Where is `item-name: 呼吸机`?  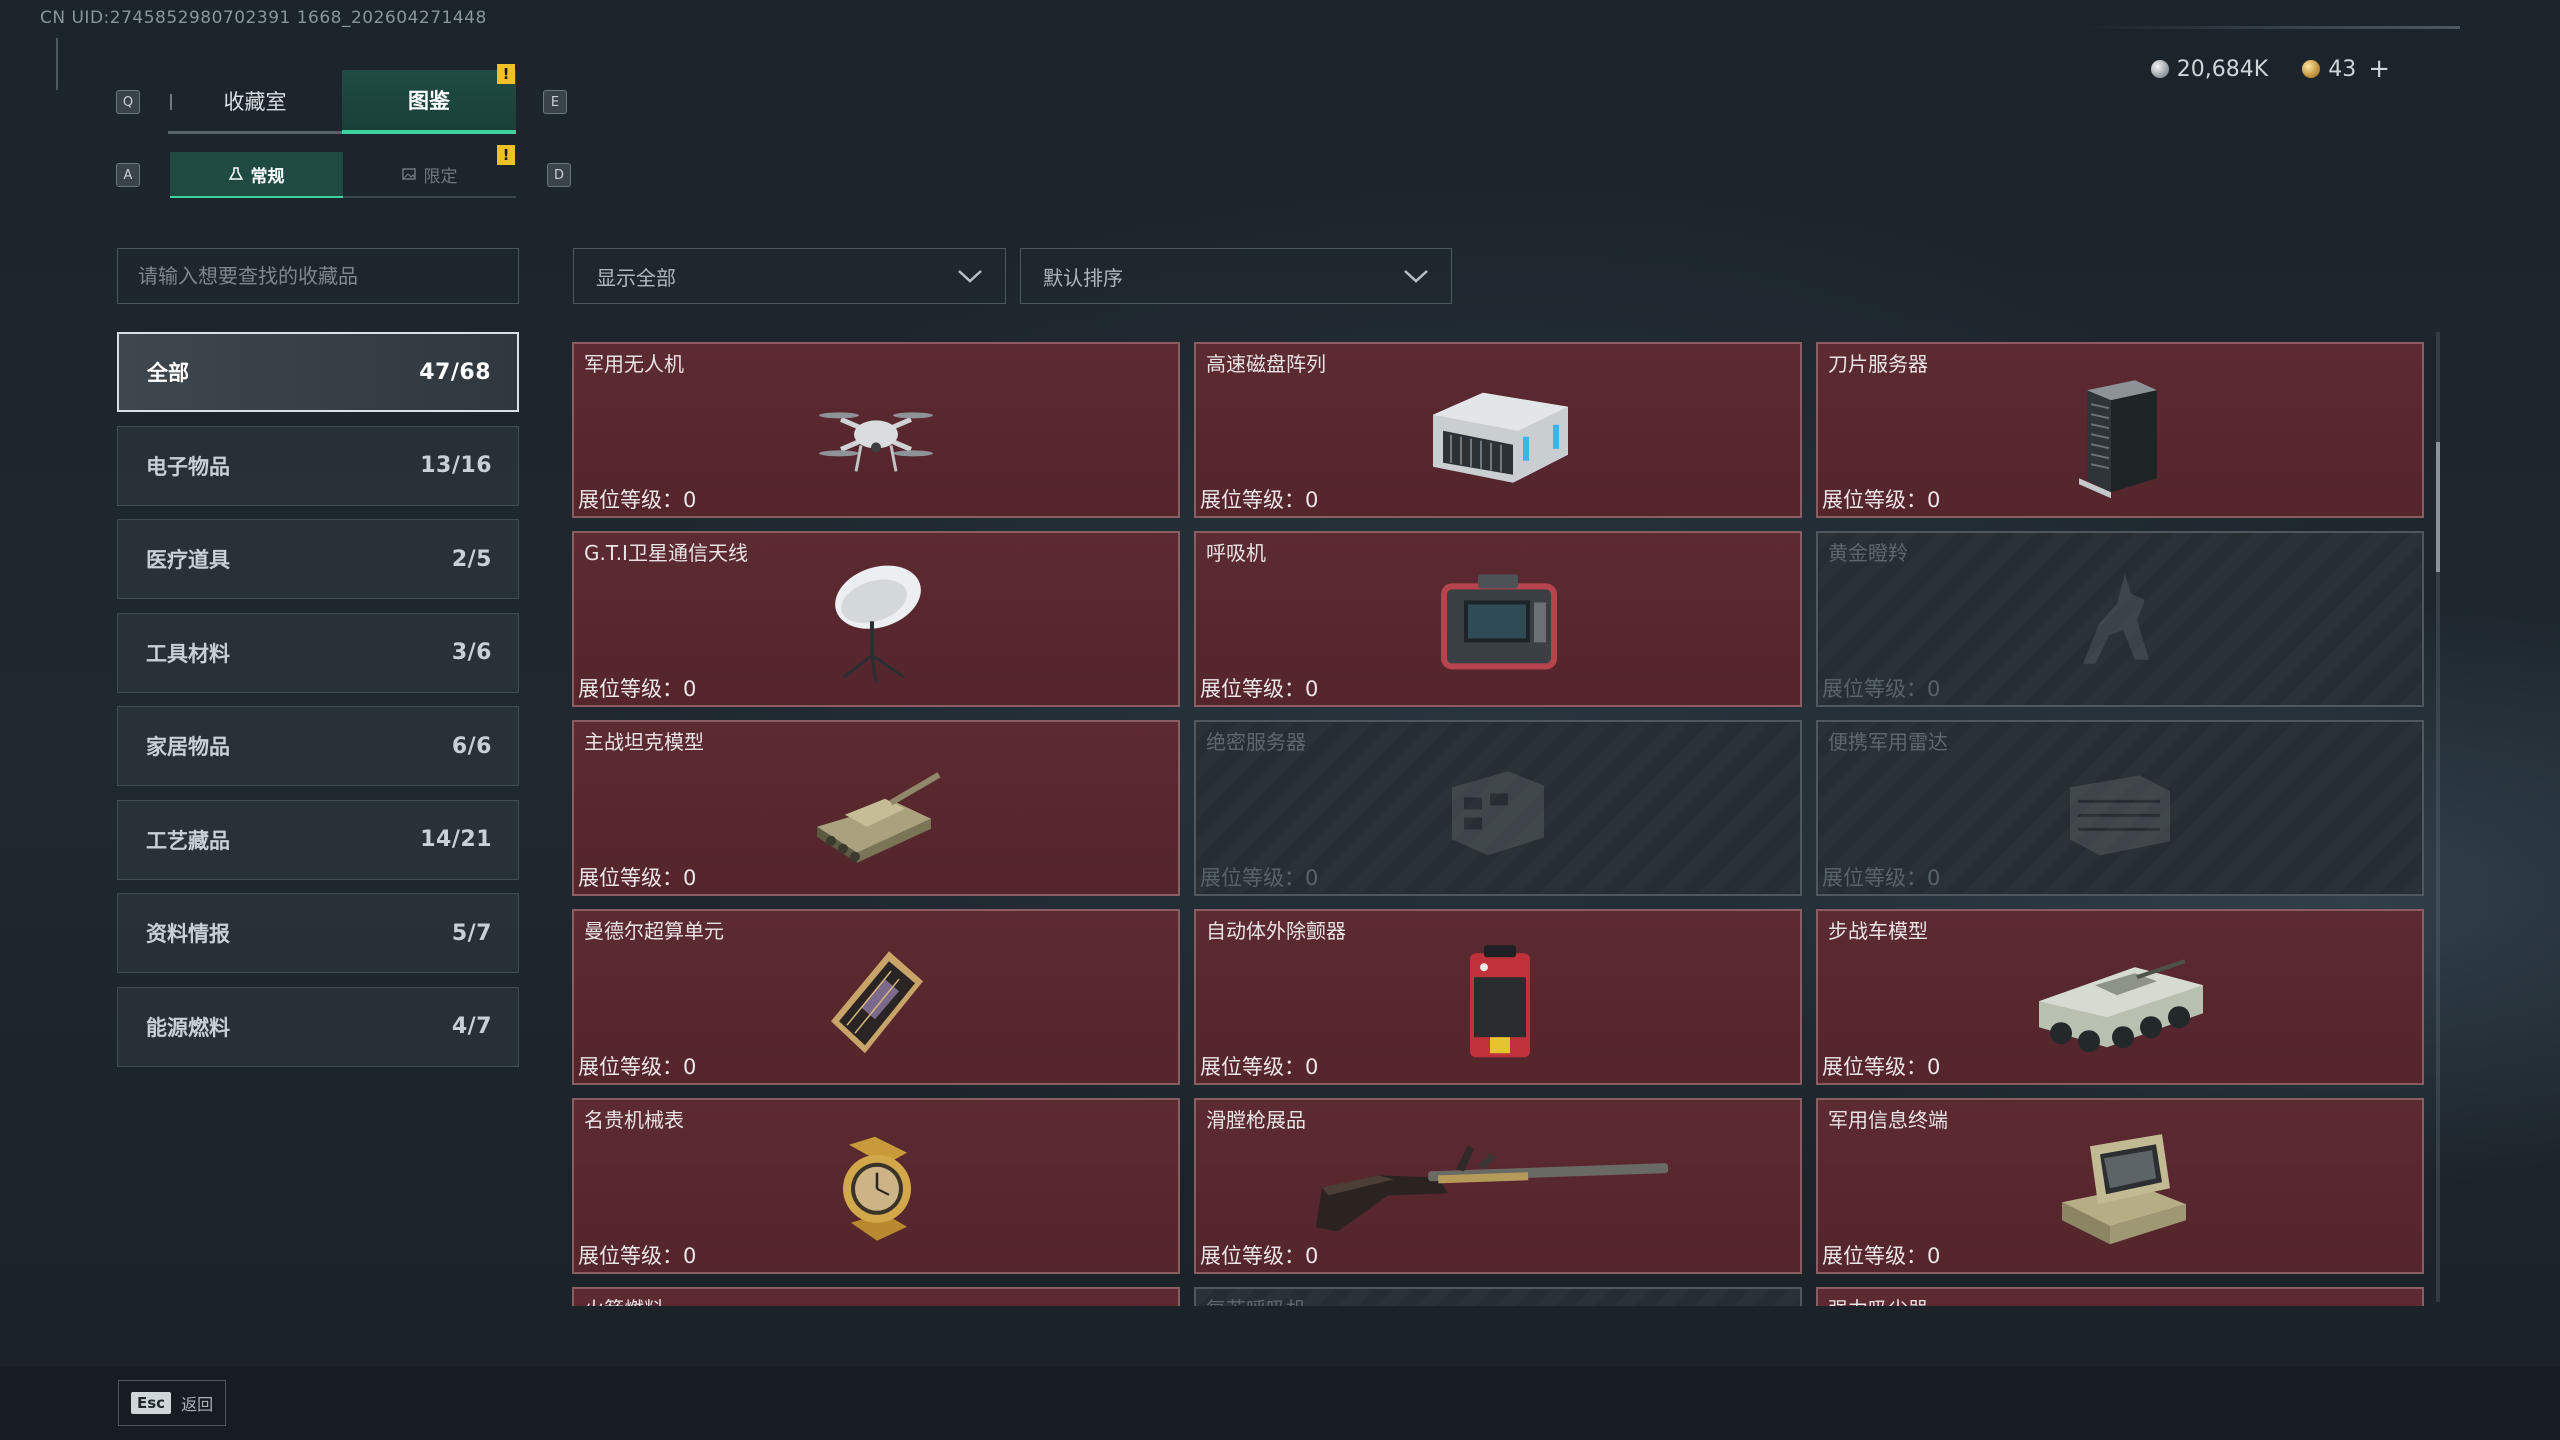
item-name: 呼吸机 is located at coordinates (1236, 553).